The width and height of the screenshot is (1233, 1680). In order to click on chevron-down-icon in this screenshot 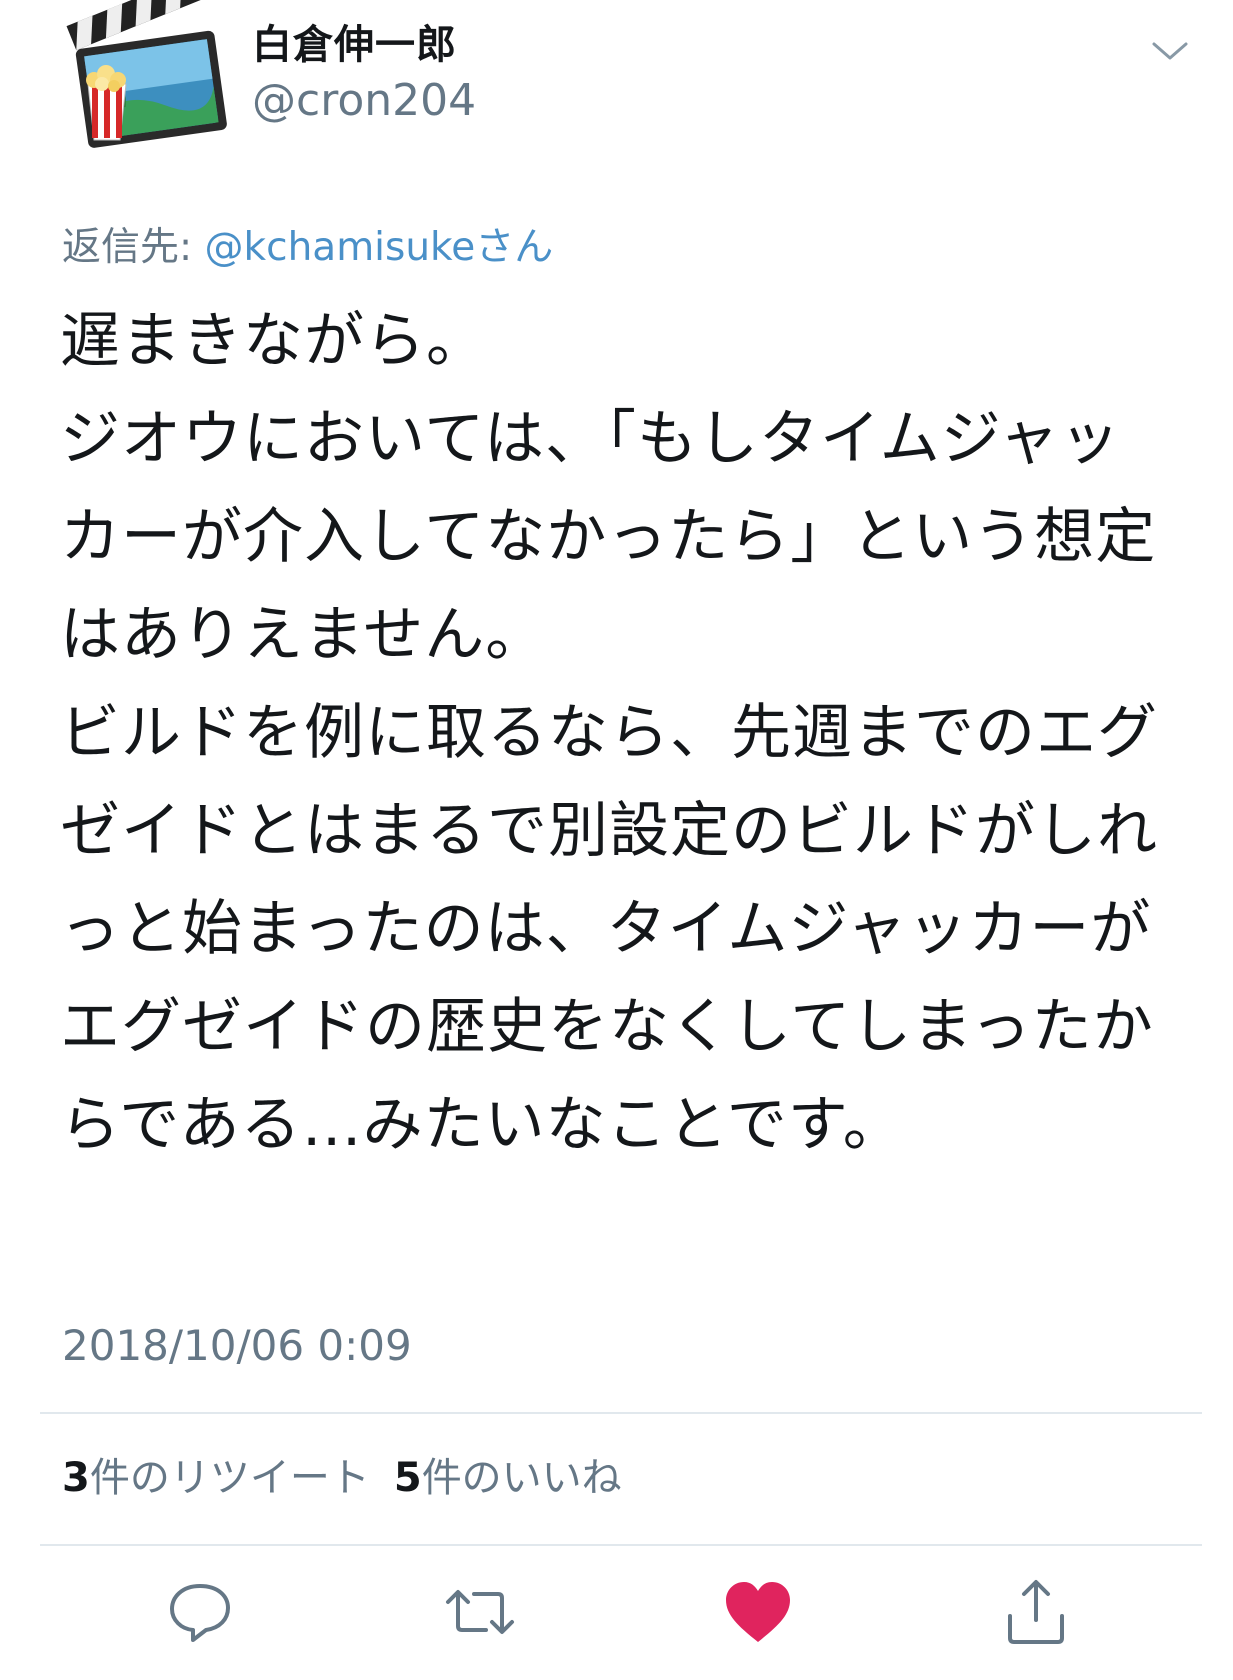, I will do `click(1170, 51)`.